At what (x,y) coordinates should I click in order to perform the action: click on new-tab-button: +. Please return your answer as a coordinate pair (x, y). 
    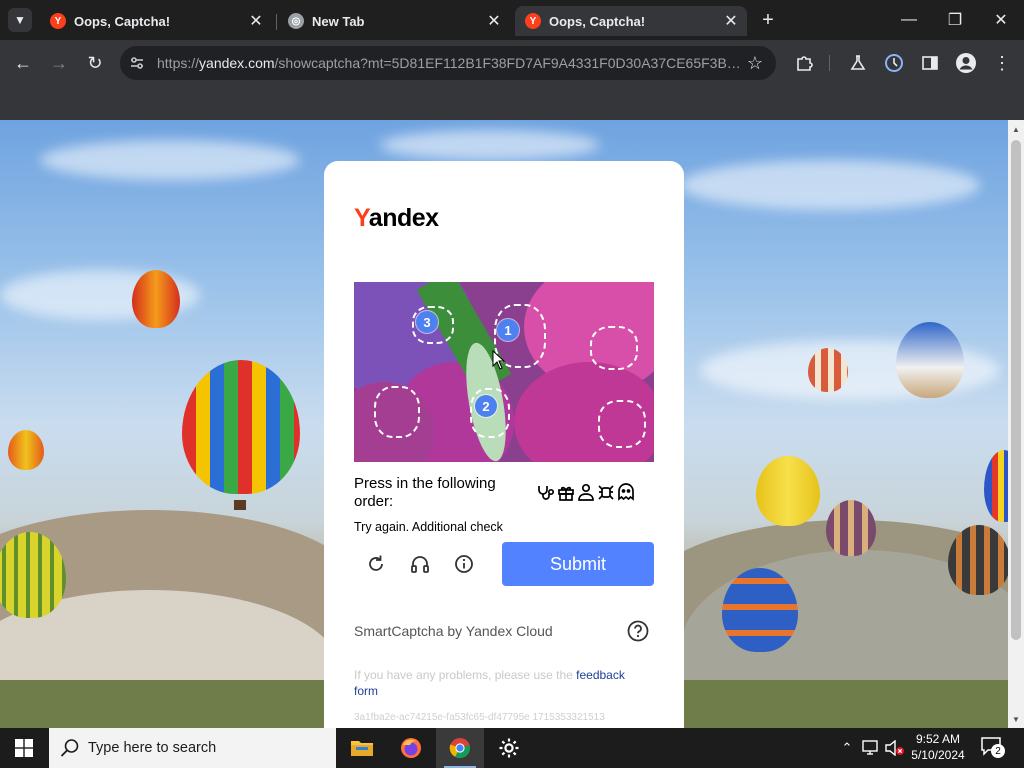
    Looking at the image, I should click on (768, 20).